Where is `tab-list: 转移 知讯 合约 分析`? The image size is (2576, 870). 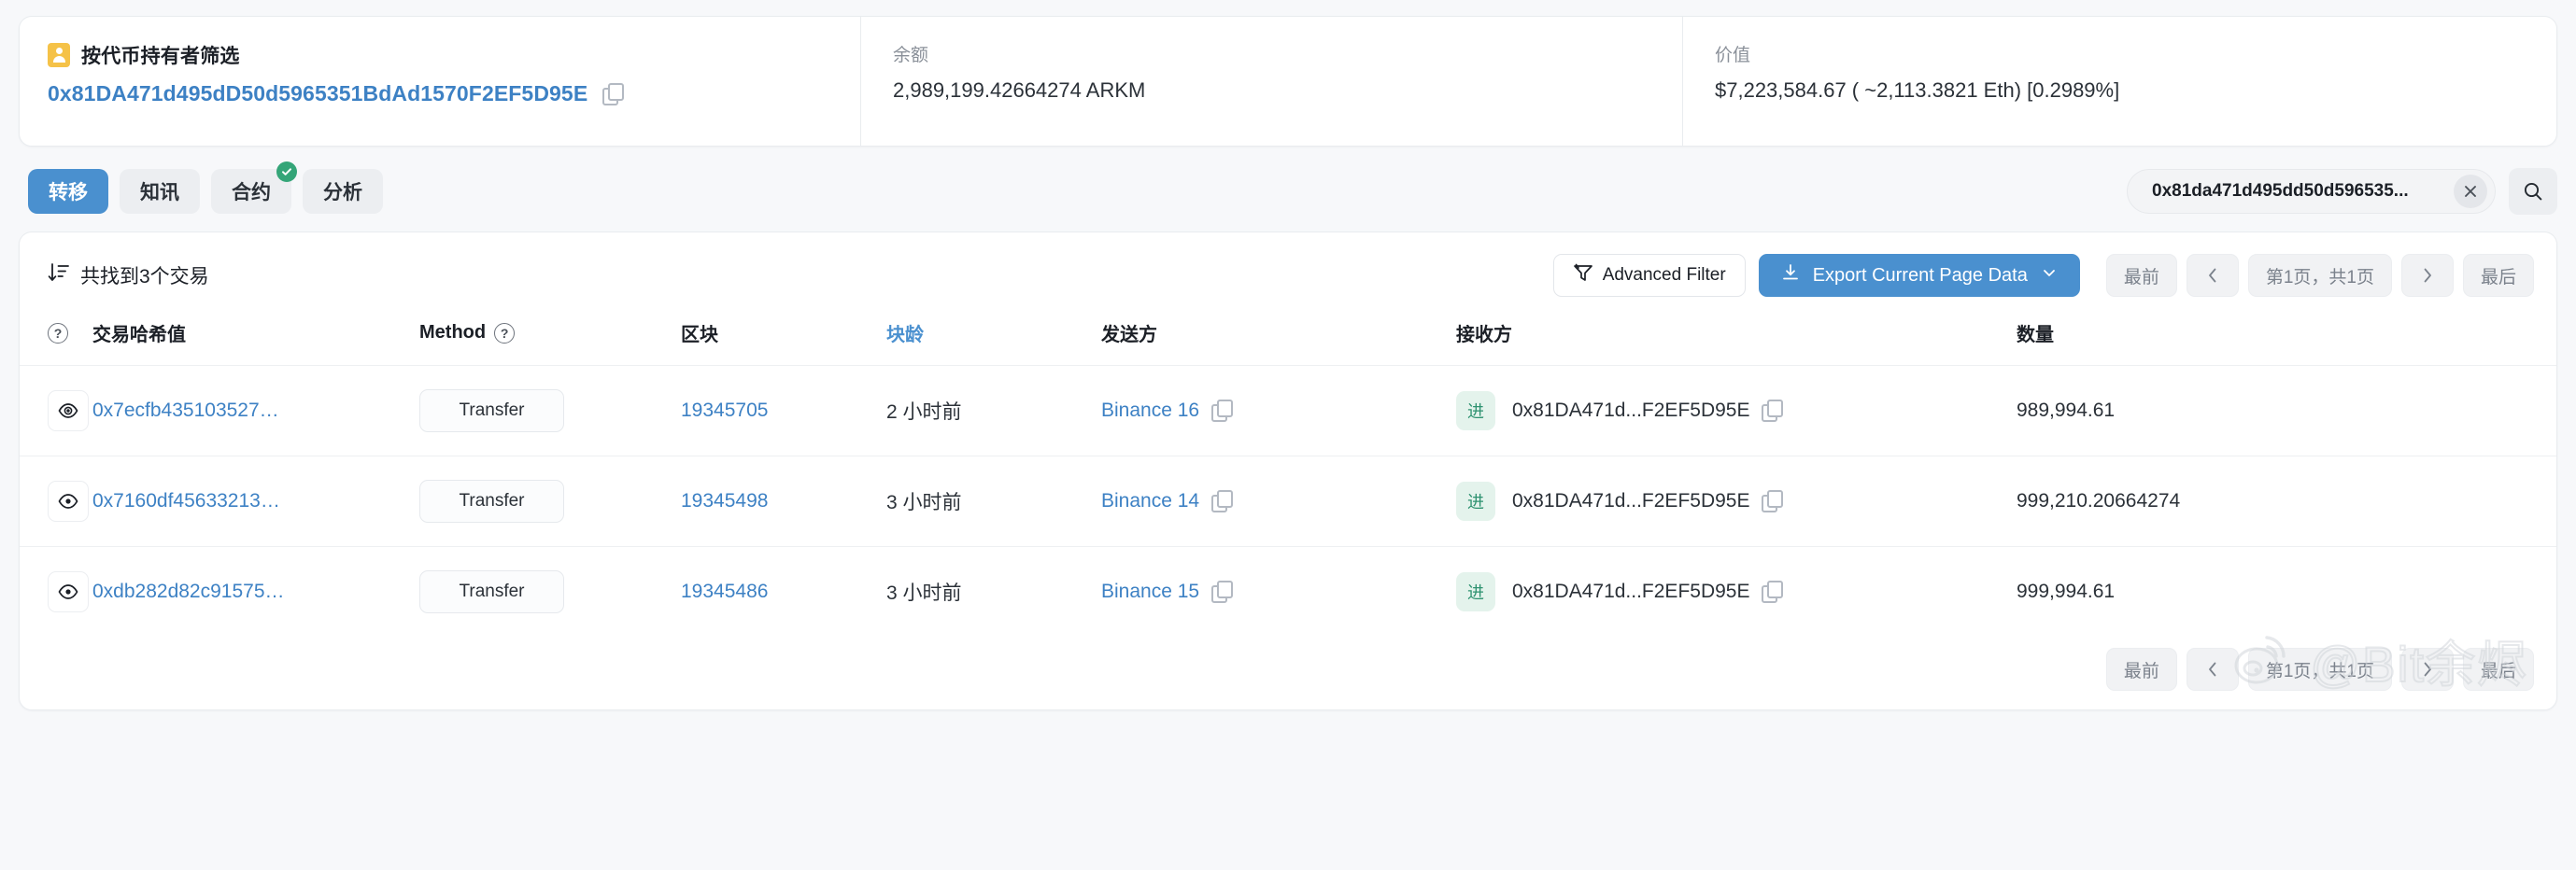 tab-list: 转移 知讯 合约 分析 is located at coordinates (201, 188).